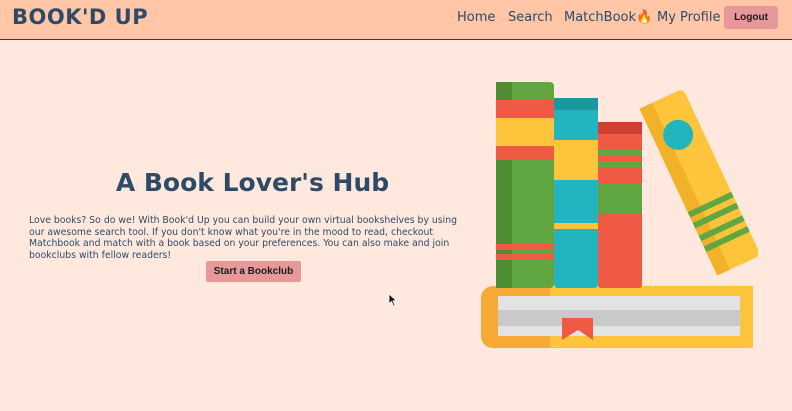 This screenshot has width=792, height=411. I want to click on green-book, so click(525, 185).